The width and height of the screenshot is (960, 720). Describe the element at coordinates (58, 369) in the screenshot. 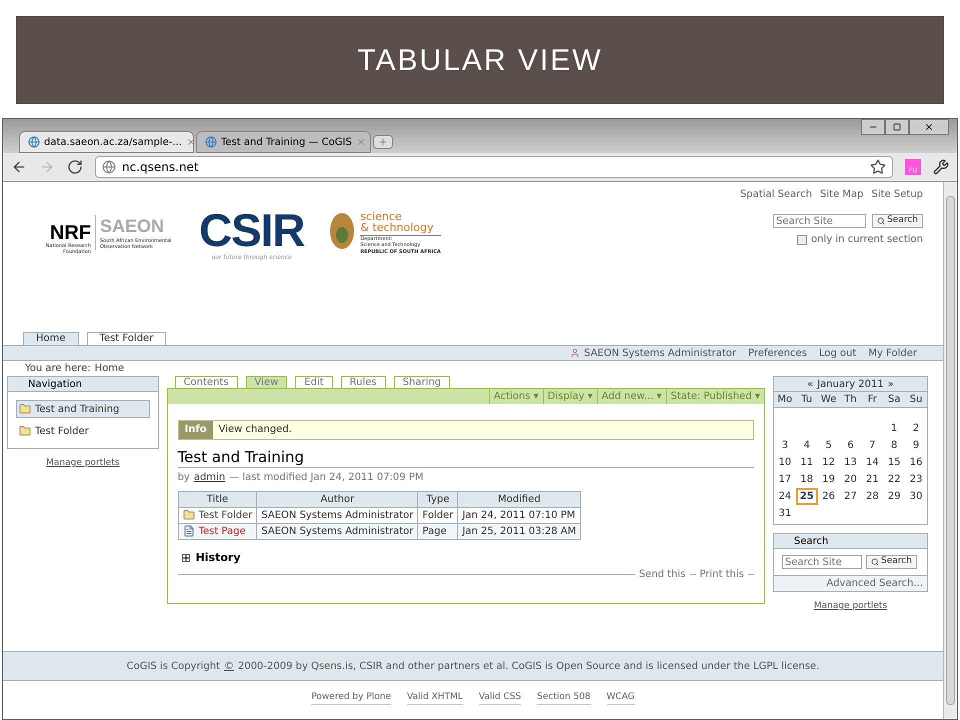

I see `breadcrumb-label: You are here:` at that location.